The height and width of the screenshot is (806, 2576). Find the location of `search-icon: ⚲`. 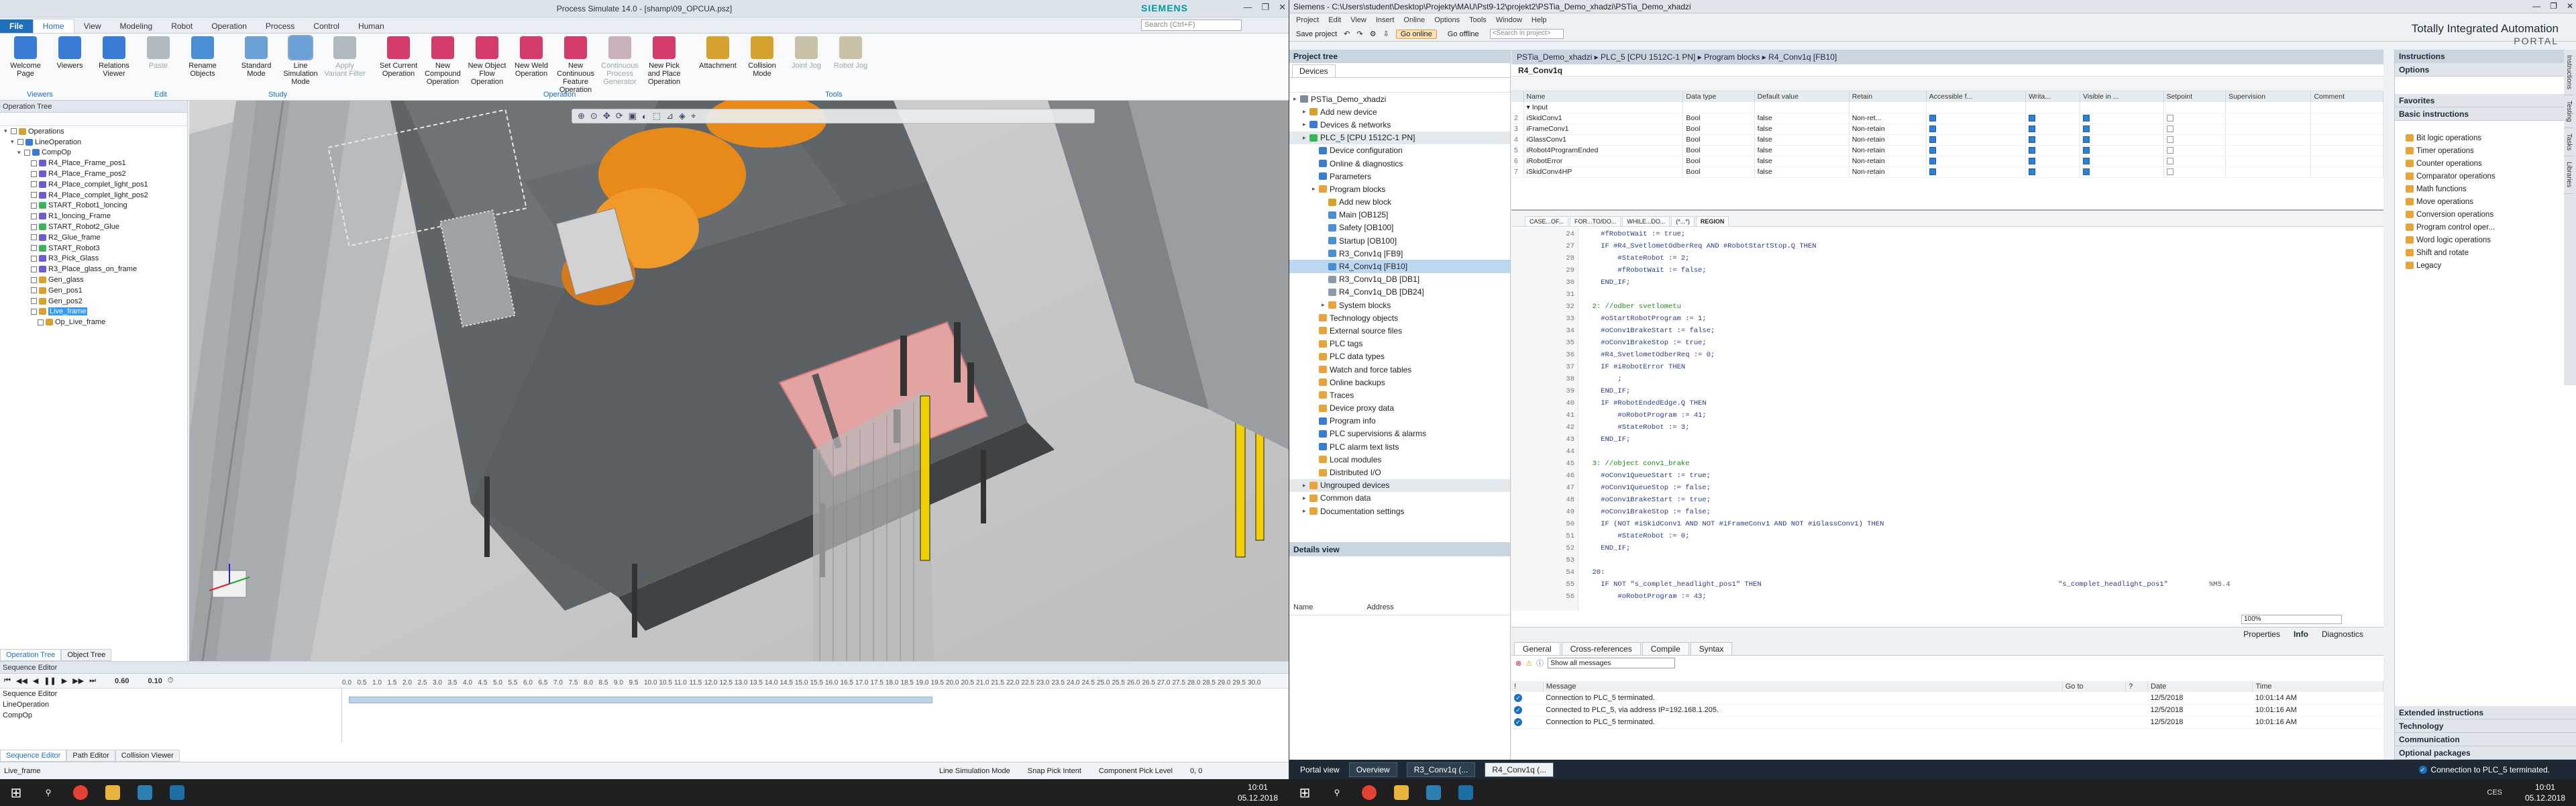

search-icon: ⚲ is located at coordinates (1337, 792).